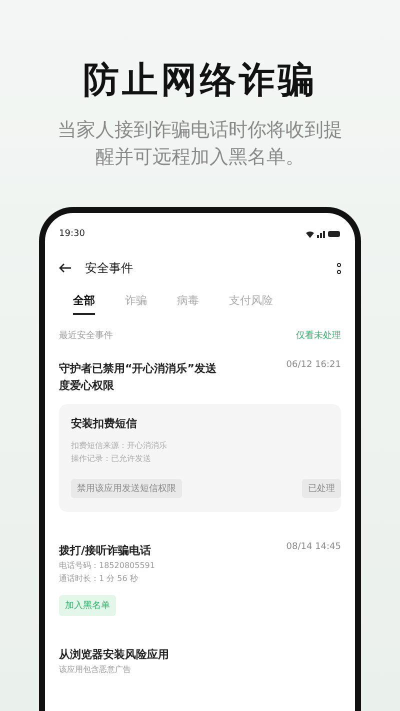 This screenshot has width=400, height=711. What do you see at coordinates (138, 377) in the screenshot?
I see `event-title: 守护者已禁用“开心消消乐”发送度爱心权限` at bounding box center [138, 377].